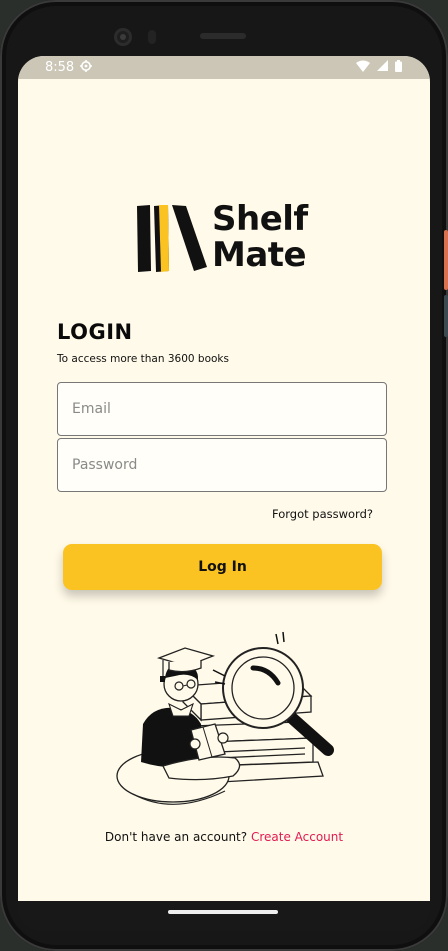 The image size is (448, 951). I want to click on battery-icon, so click(398, 67).